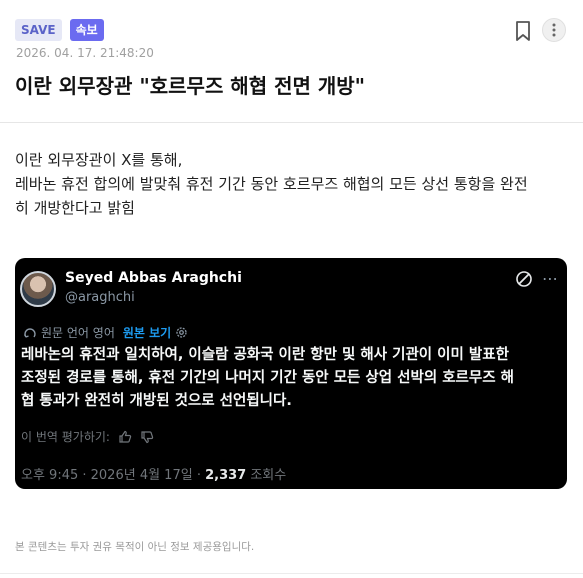  I want to click on save-badge: SAVE, so click(38, 30).